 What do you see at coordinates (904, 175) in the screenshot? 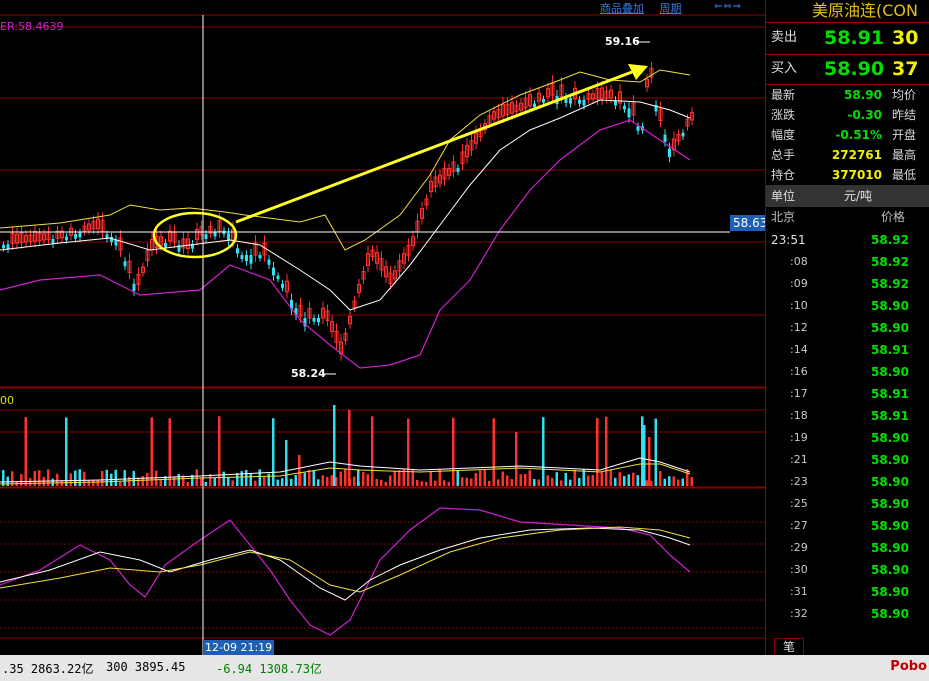
I see `quote-field-label-2: 最低` at bounding box center [904, 175].